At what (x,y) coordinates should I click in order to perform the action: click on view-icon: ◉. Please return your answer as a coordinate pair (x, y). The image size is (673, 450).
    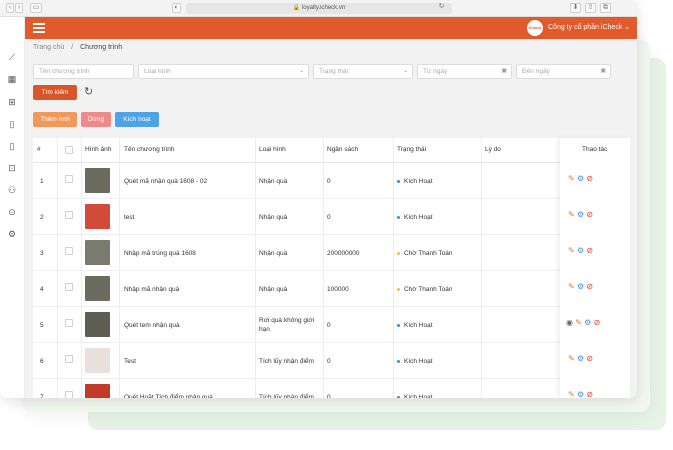
    Looking at the image, I should click on (569, 322).